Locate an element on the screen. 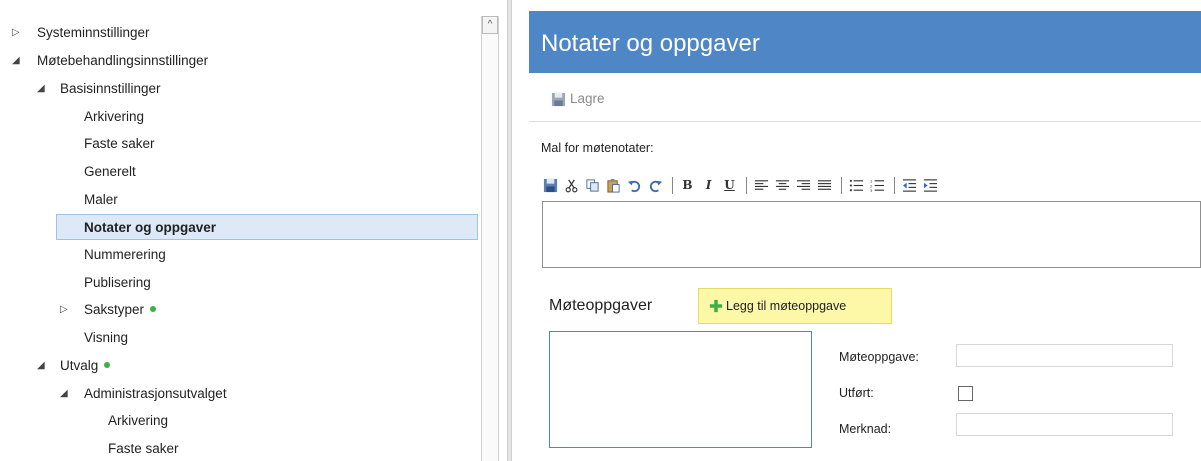 The height and width of the screenshot is (461, 1201). floppy-disk-icon is located at coordinates (558, 99).